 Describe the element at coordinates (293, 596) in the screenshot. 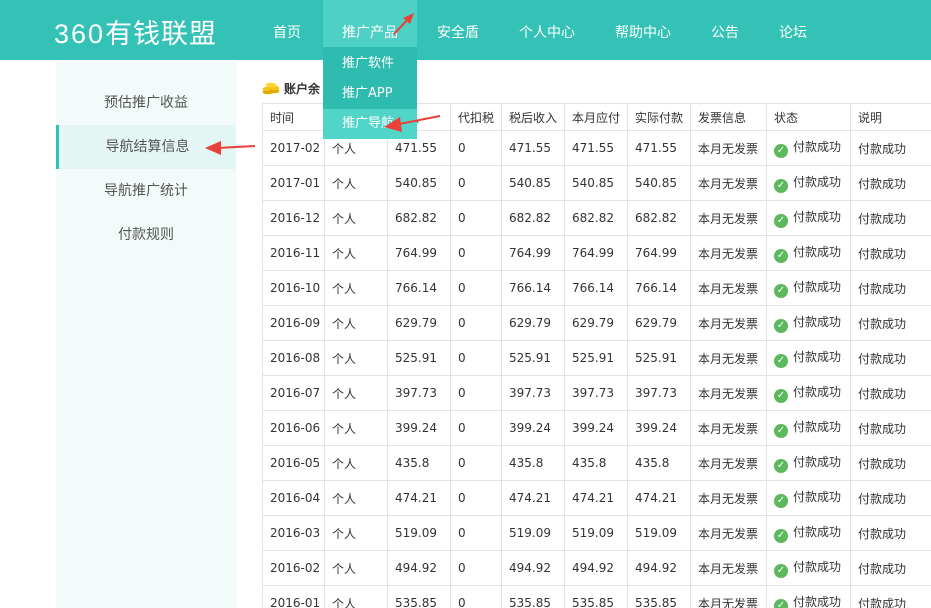

I see `cell-time: 2016-01` at that location.